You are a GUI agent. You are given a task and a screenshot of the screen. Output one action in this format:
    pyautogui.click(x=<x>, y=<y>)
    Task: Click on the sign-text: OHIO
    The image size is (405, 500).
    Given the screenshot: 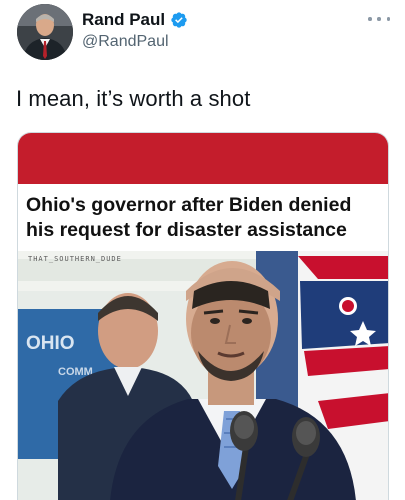 What is the action you would take?
    pyautogui.click(x=50, y=343)
    